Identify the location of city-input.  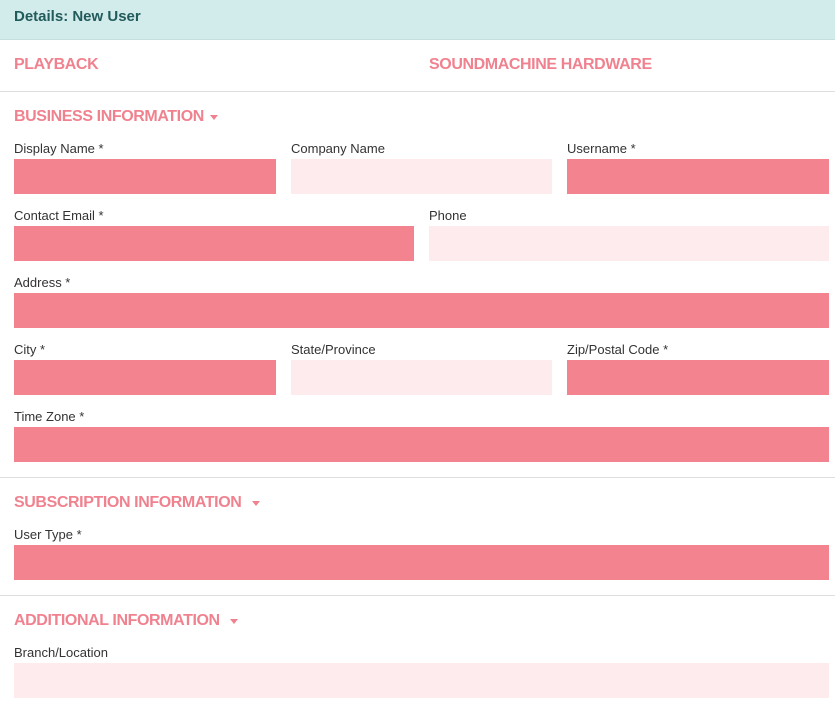
(145, 377).